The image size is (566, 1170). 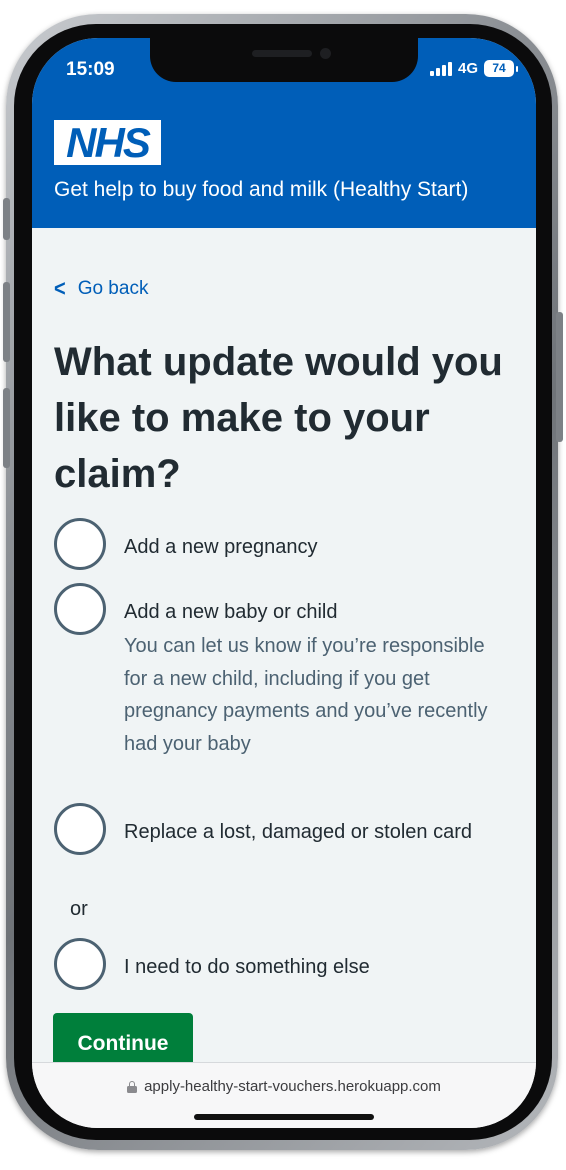 What do you see at coordinates (467, 68) in the screenshot?
I see `network-type: 4G` at bounding box center [467, 68].